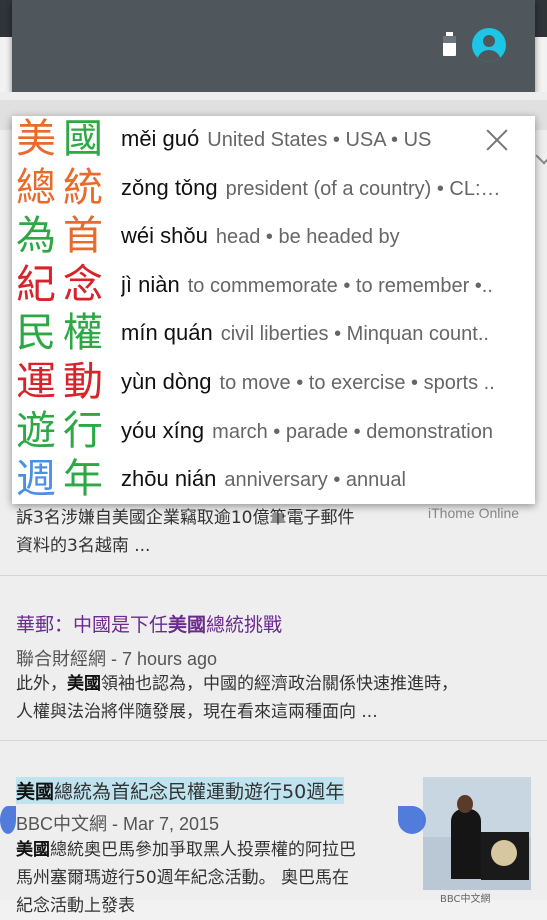 The height and width of the screenshot is (920, 547). I want to click on app-bar, so click(273, 46).